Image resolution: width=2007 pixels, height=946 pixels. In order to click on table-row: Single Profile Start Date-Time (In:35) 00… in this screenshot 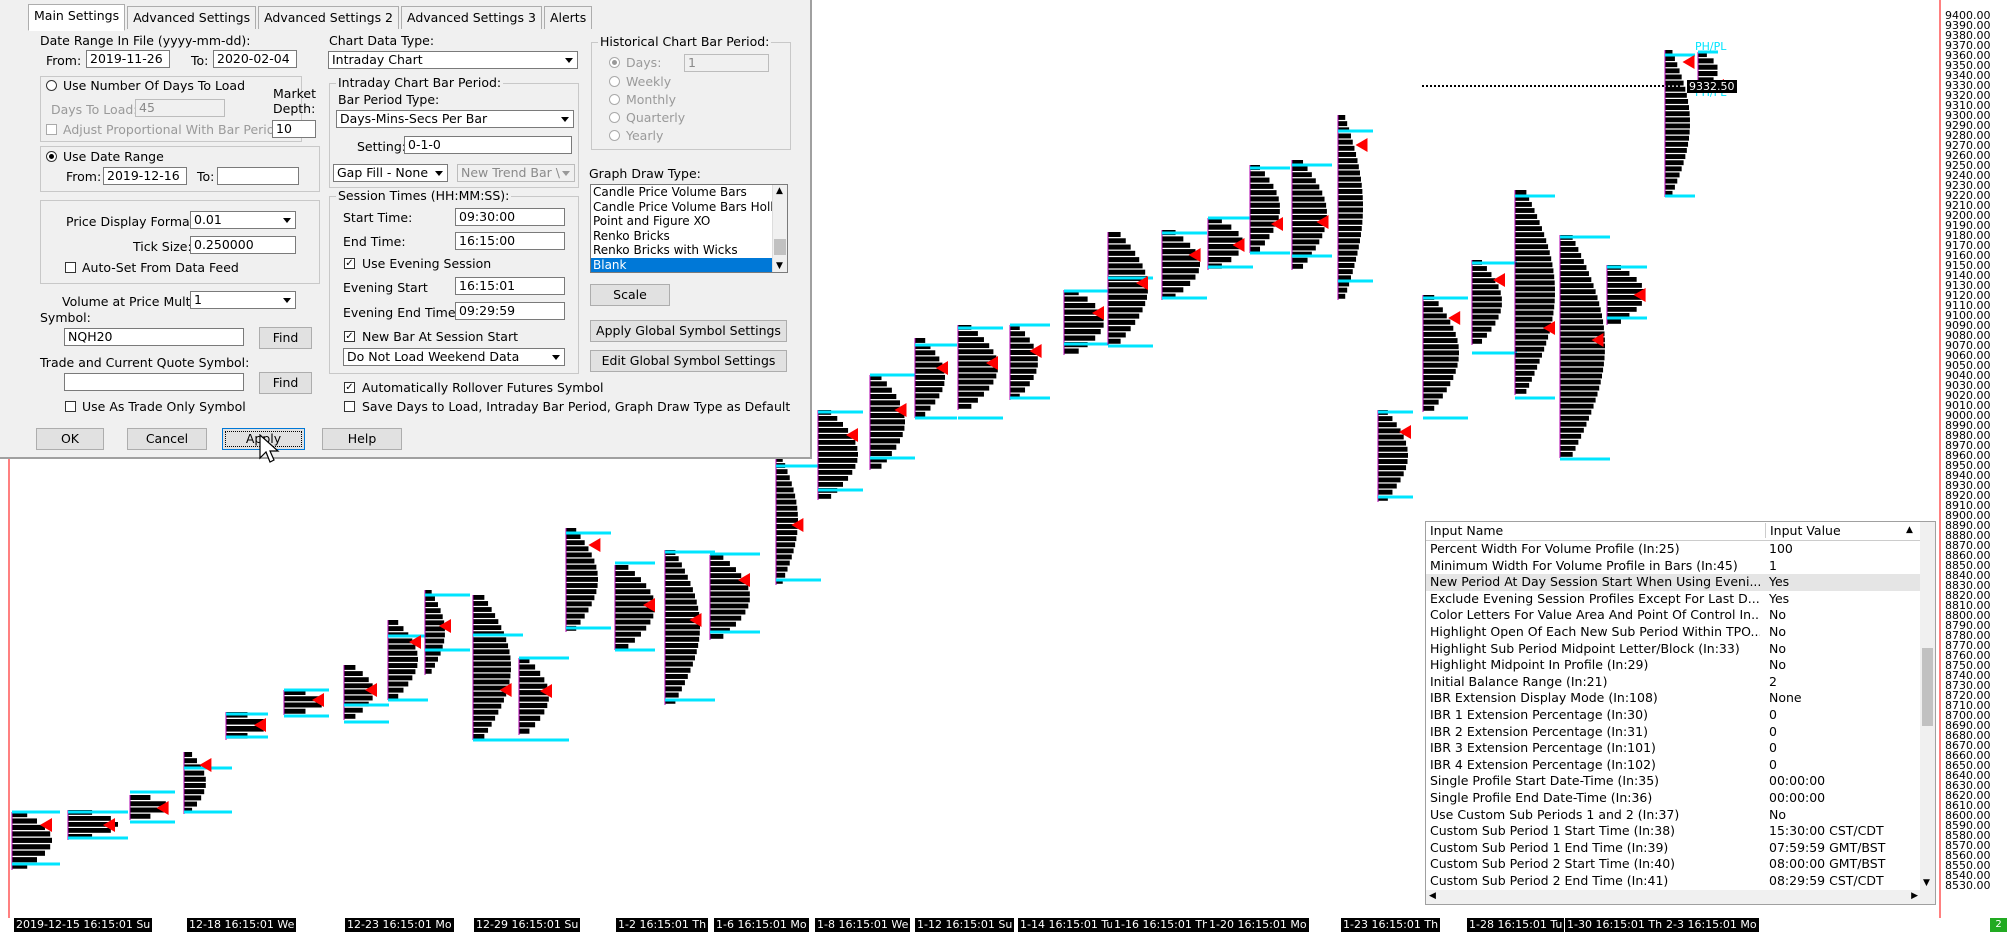, I will do `click(1673, 781)`.